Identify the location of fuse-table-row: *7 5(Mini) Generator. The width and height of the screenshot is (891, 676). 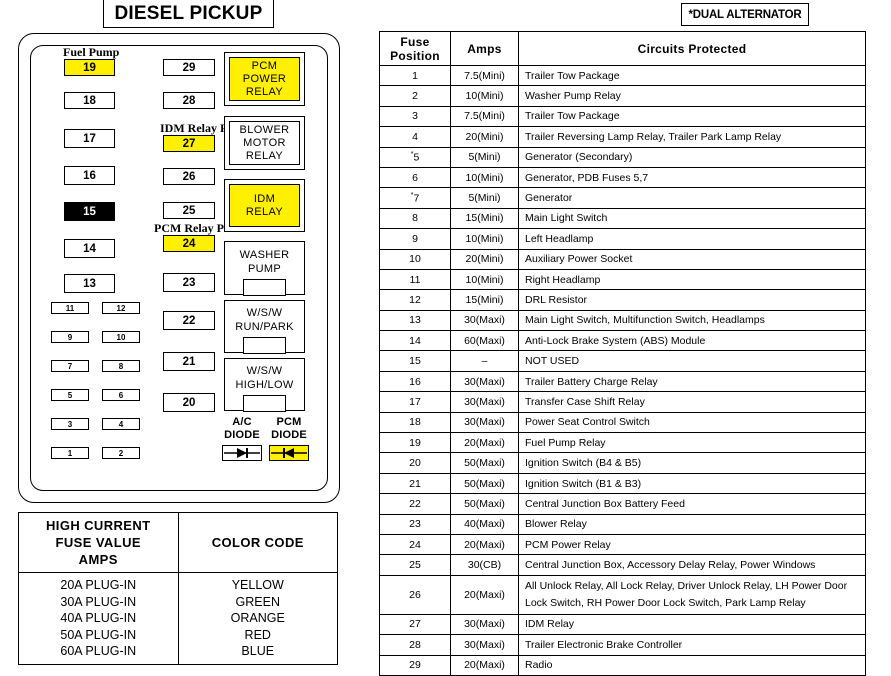
(622, 198).